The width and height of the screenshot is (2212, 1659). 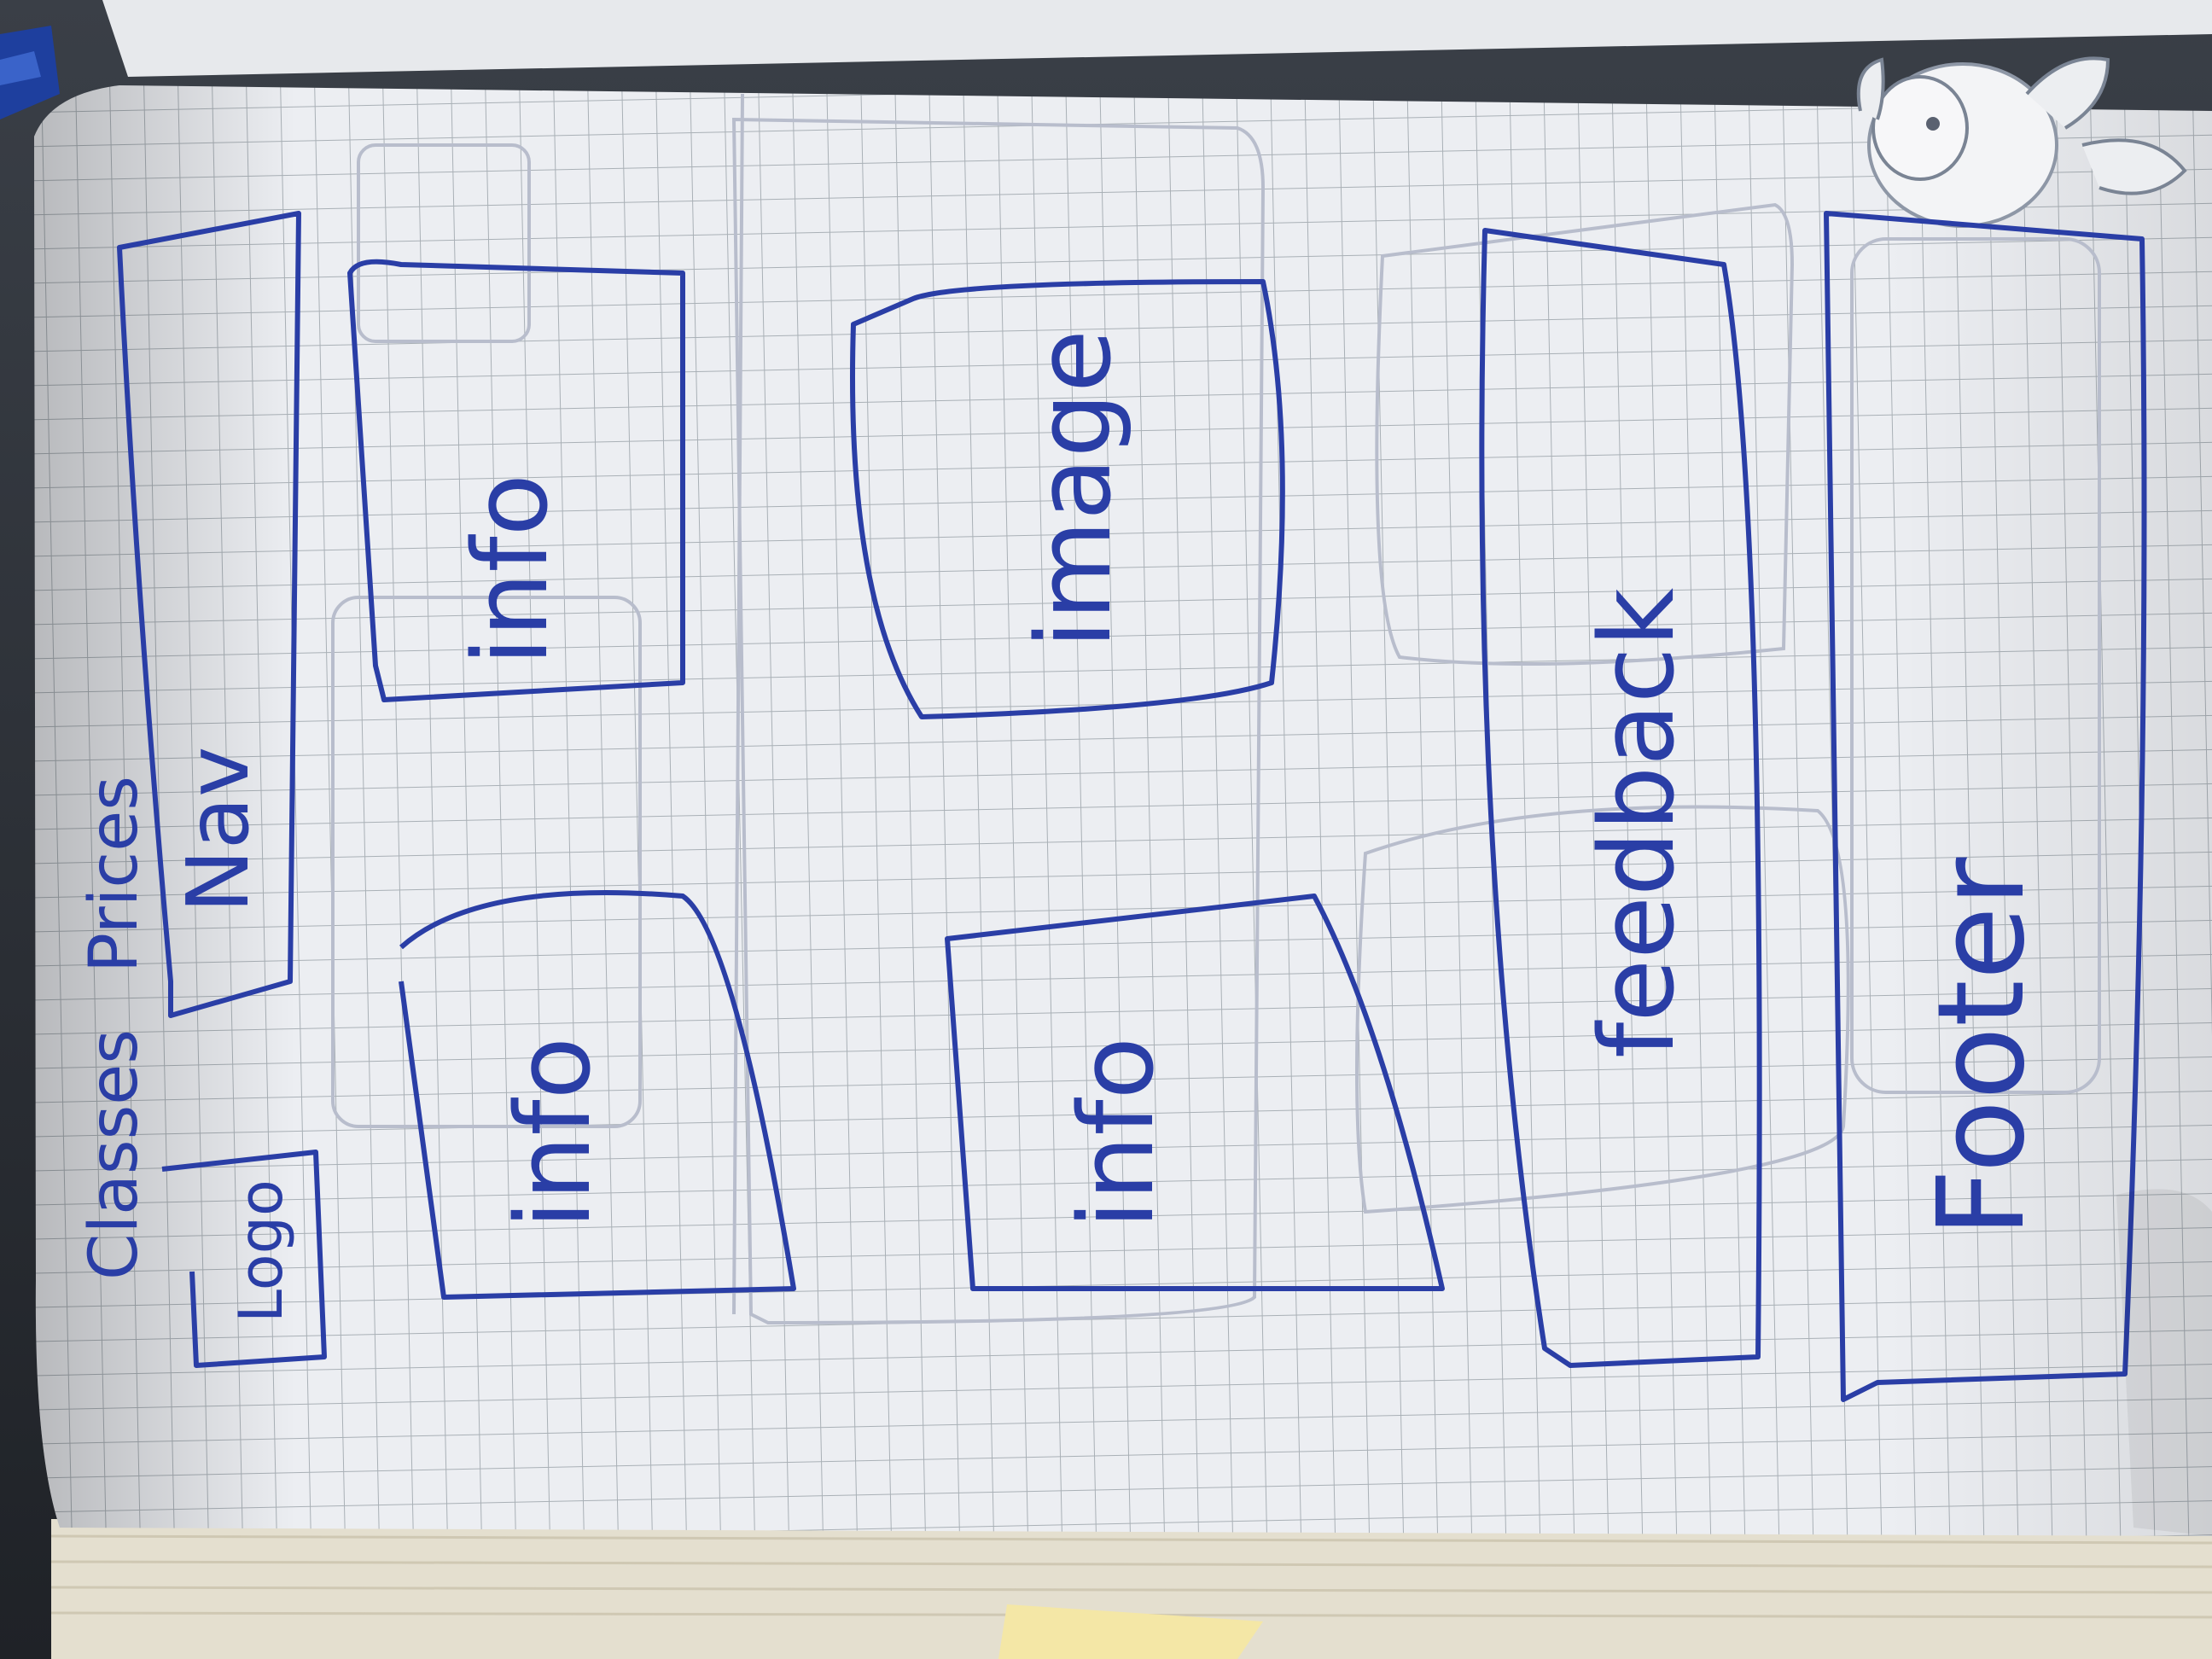 What do you see at coordinates (554, 1133) in the screenshot?
I see `info-label-2: info` at bounding box center [554, 1133].